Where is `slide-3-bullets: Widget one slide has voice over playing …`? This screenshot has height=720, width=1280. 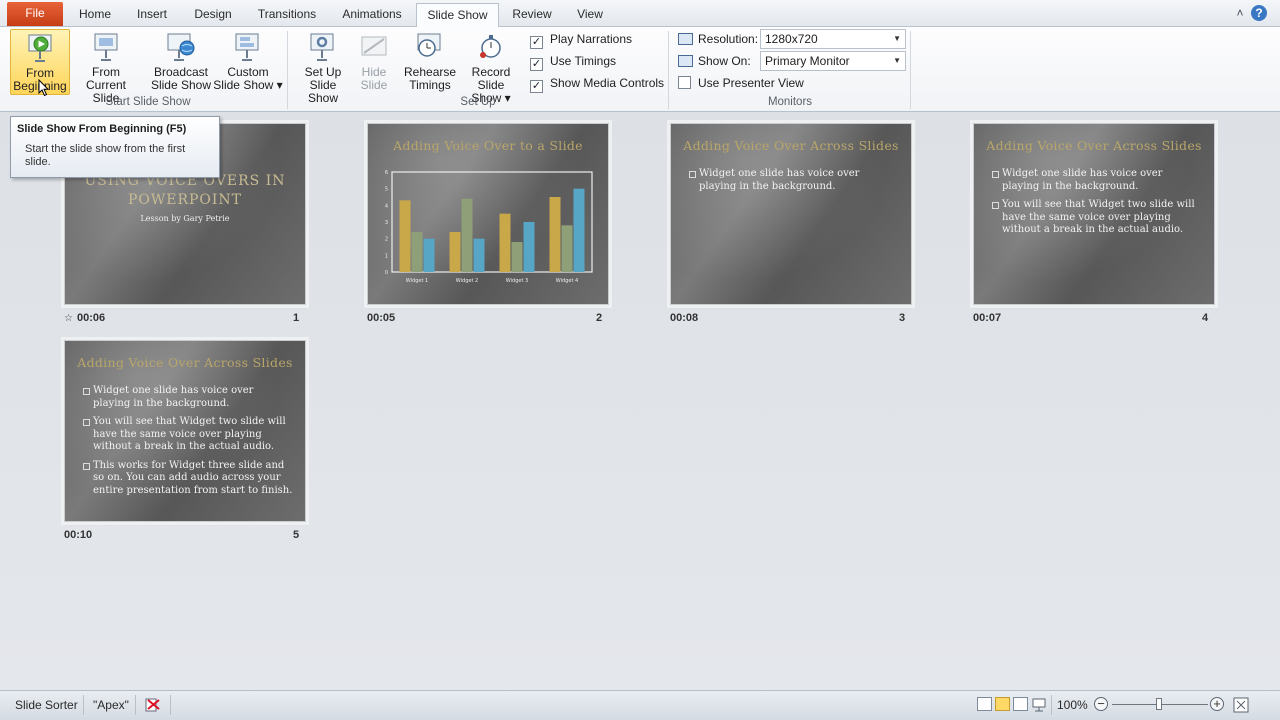
slide-3-bullets: Widget one slide has voice over playing … is located at coordinates (794, 183).